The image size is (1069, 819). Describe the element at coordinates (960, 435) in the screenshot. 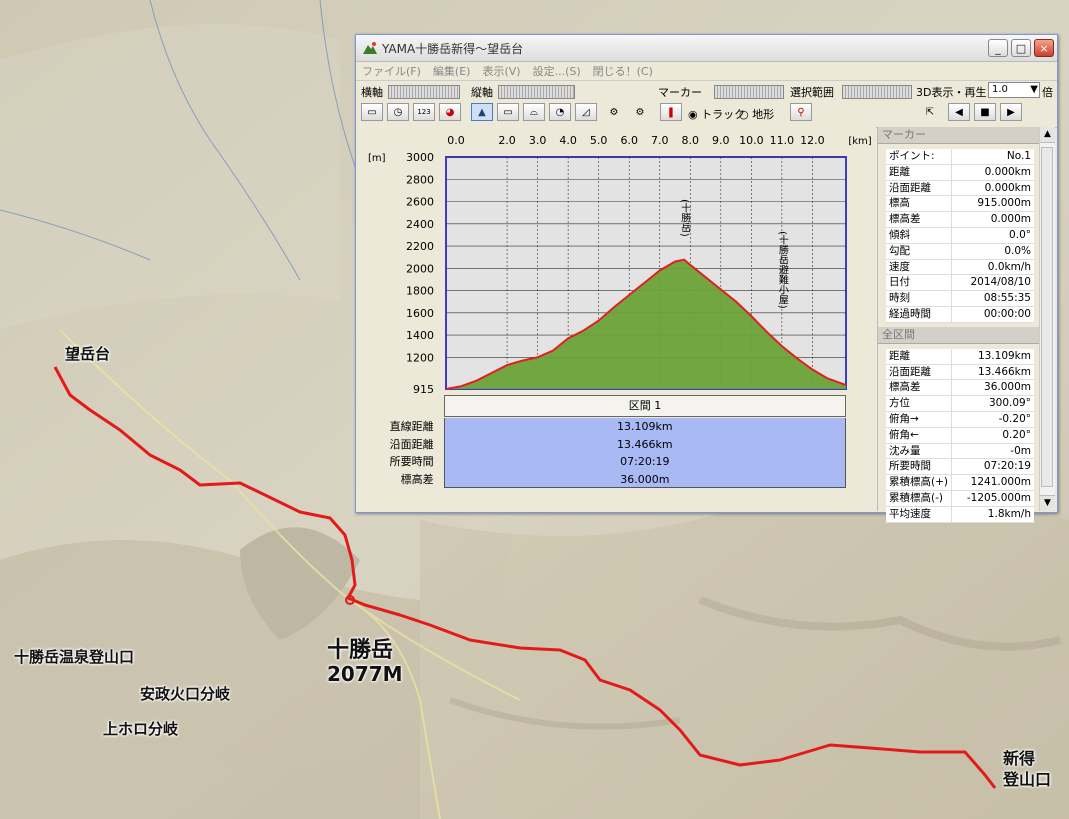

I see `all-row: 俯角← 0.20°` at that location.